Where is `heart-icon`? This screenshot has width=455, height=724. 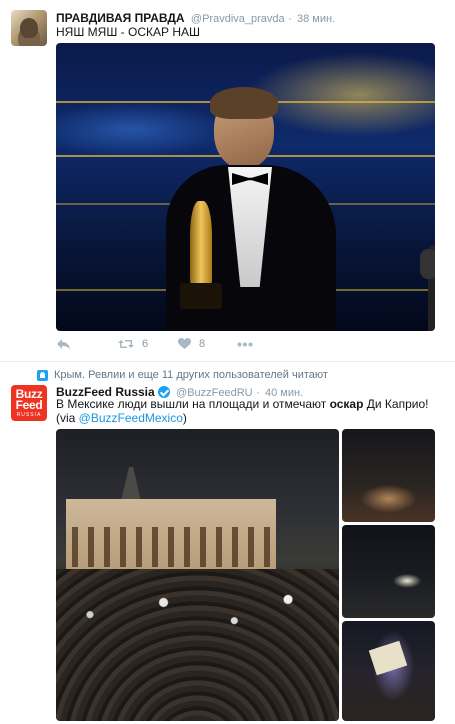 heart-icon is located at coordinates (184, 344).